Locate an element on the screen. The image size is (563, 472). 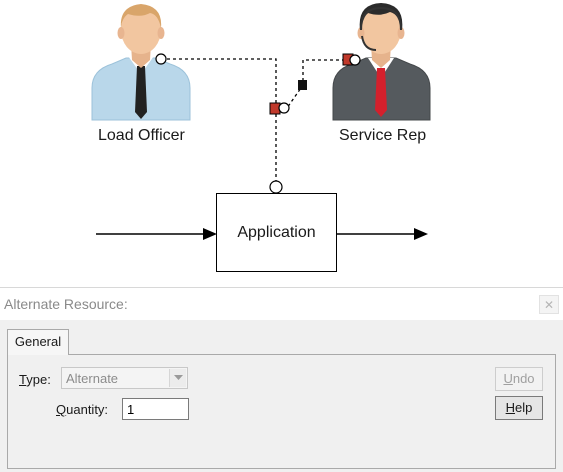
type-select-value: Alternate is located at coordinates (92, 378).